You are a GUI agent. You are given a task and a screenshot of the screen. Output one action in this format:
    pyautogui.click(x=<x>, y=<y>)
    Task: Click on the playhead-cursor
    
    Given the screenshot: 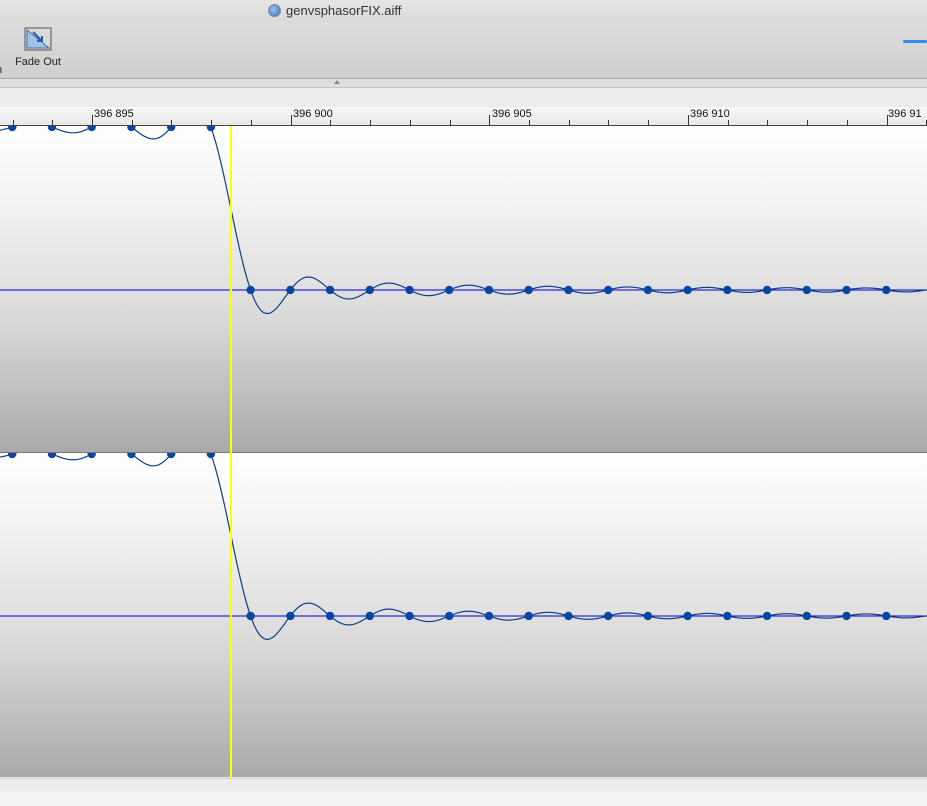 What is the action you would take?
    pyautogui.click(x=231, y=452)
    